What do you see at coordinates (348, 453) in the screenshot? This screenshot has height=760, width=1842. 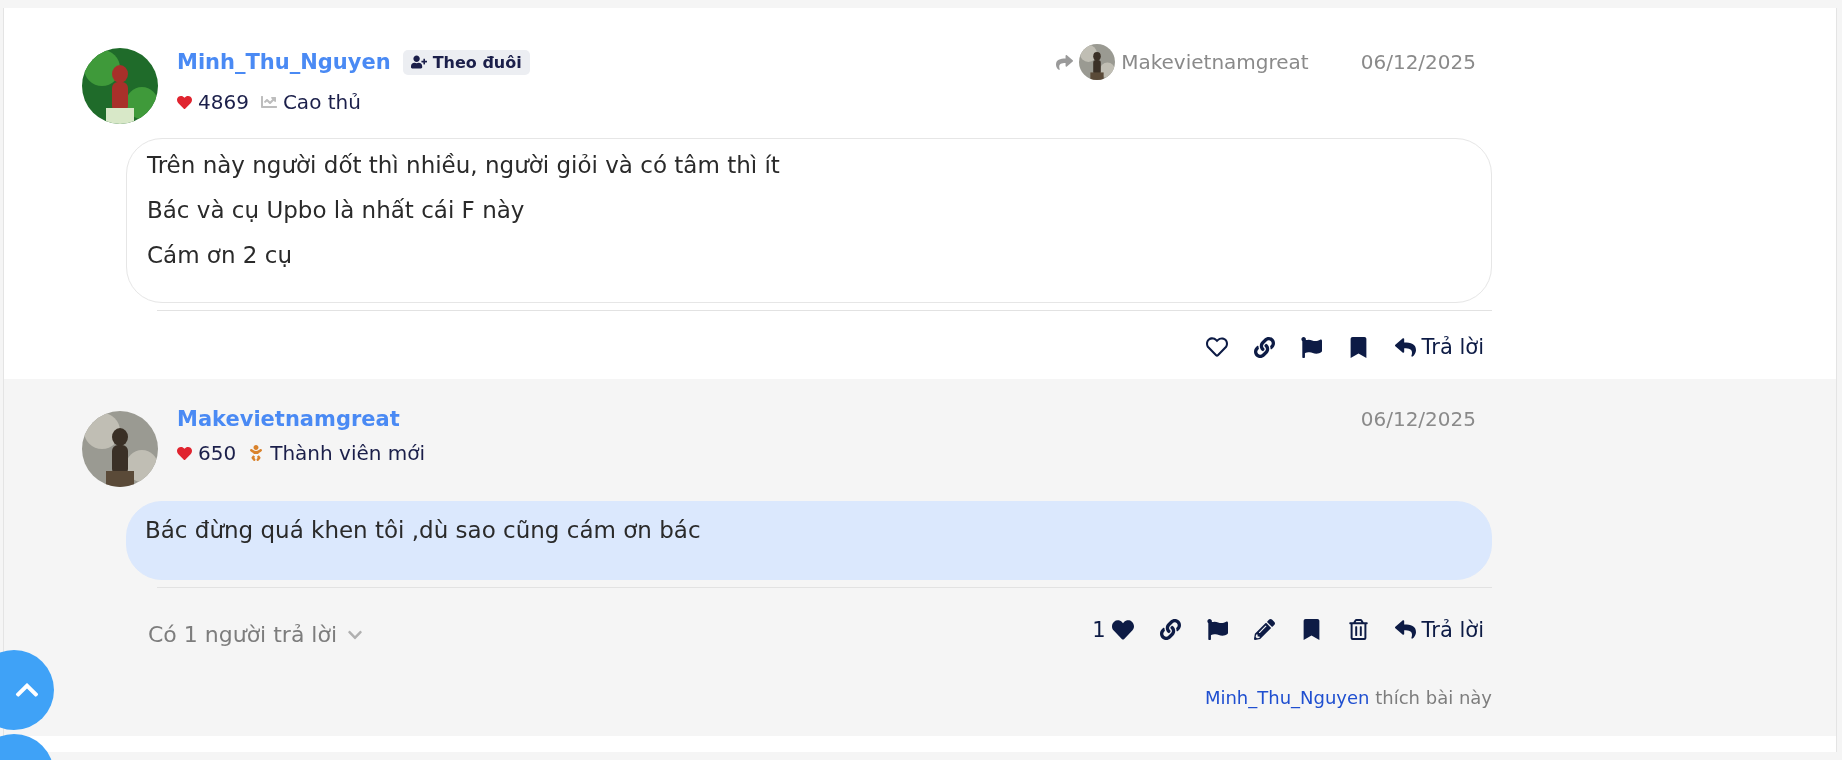 I see `rank-label: Thành viên mới` at bounding box center [348, 453].